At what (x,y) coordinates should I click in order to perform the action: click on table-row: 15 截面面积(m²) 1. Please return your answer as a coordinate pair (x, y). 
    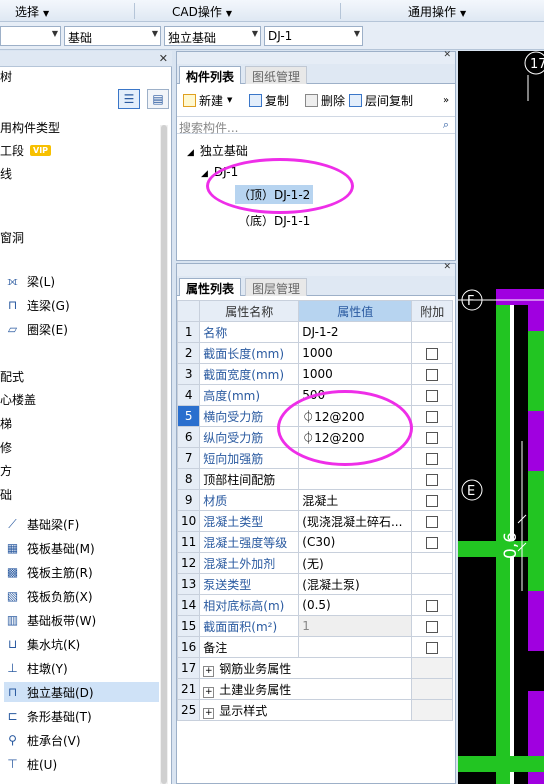
    Looking at the image, I should click on (315, 626).